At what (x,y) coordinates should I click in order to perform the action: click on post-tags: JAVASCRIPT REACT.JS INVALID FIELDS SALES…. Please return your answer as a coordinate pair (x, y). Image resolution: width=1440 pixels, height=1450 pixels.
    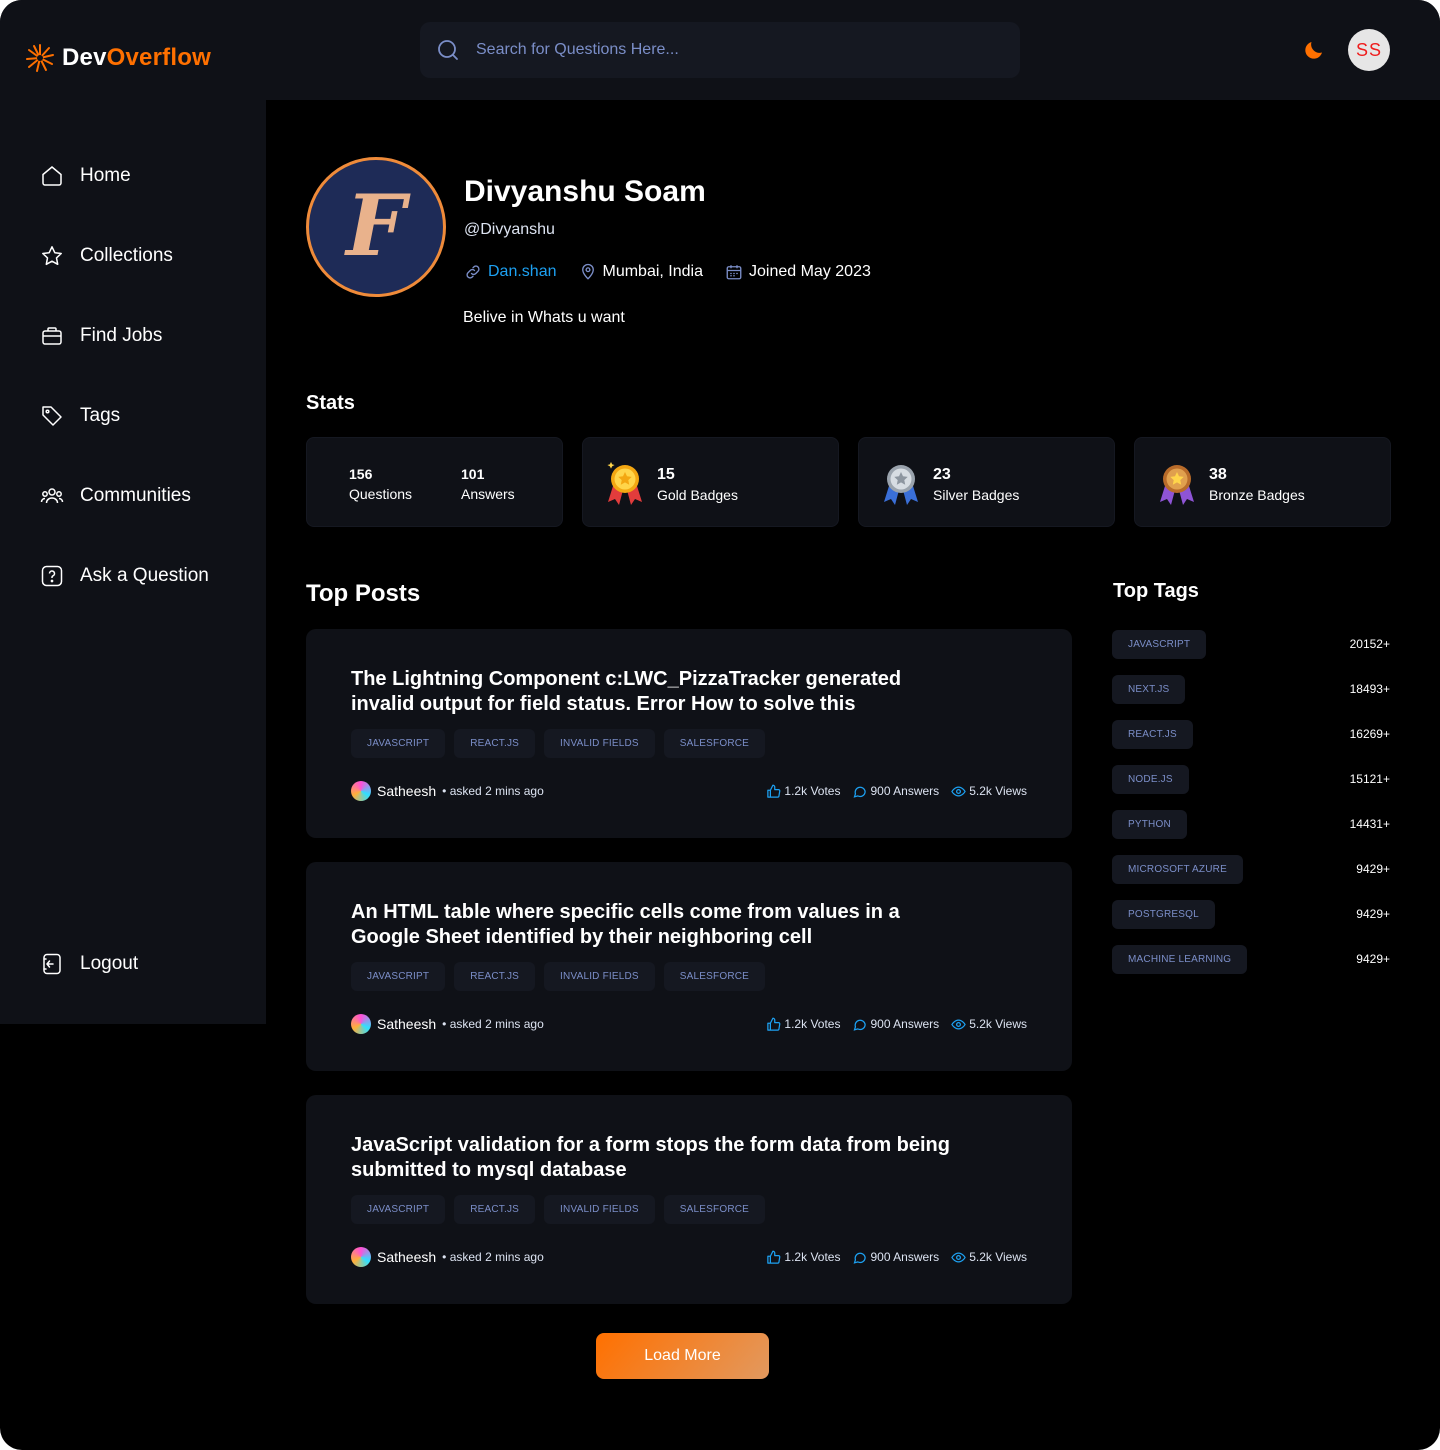
    Looking at the image, I should click on (558, 743).